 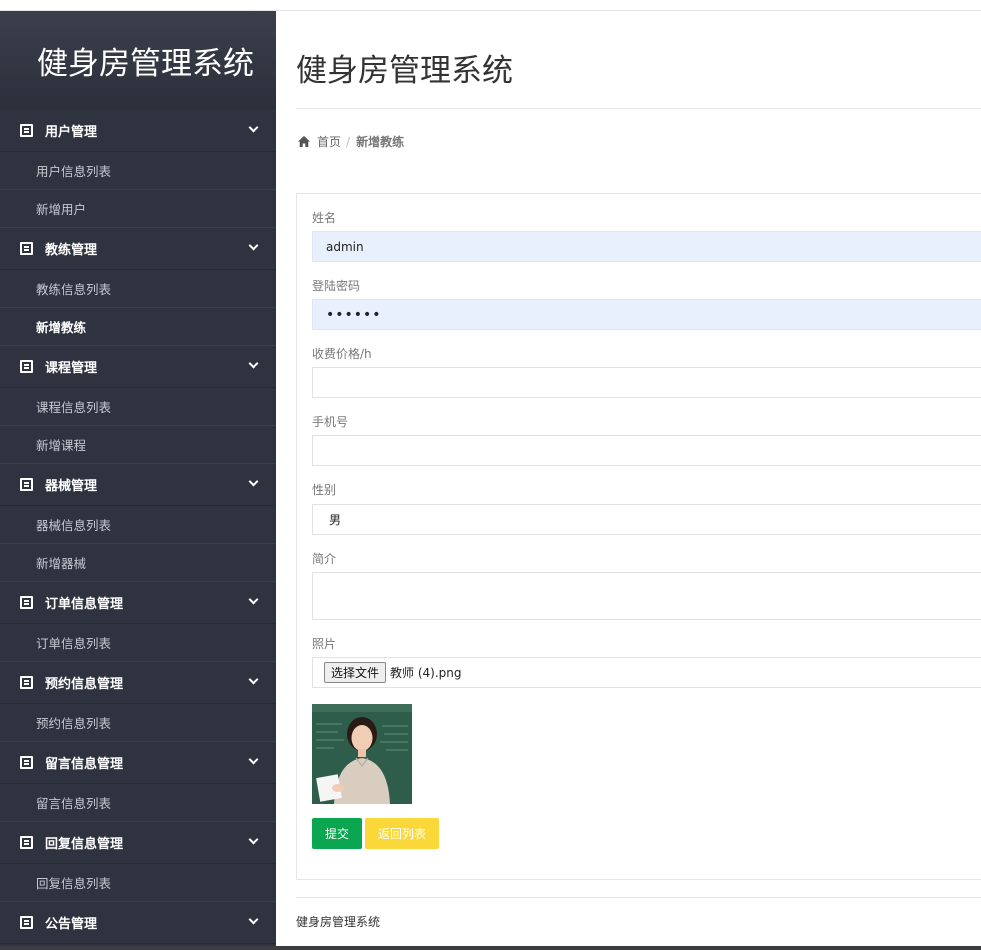 I want to click on menu-head-label: 用户管理, so click(x=71, y=132).